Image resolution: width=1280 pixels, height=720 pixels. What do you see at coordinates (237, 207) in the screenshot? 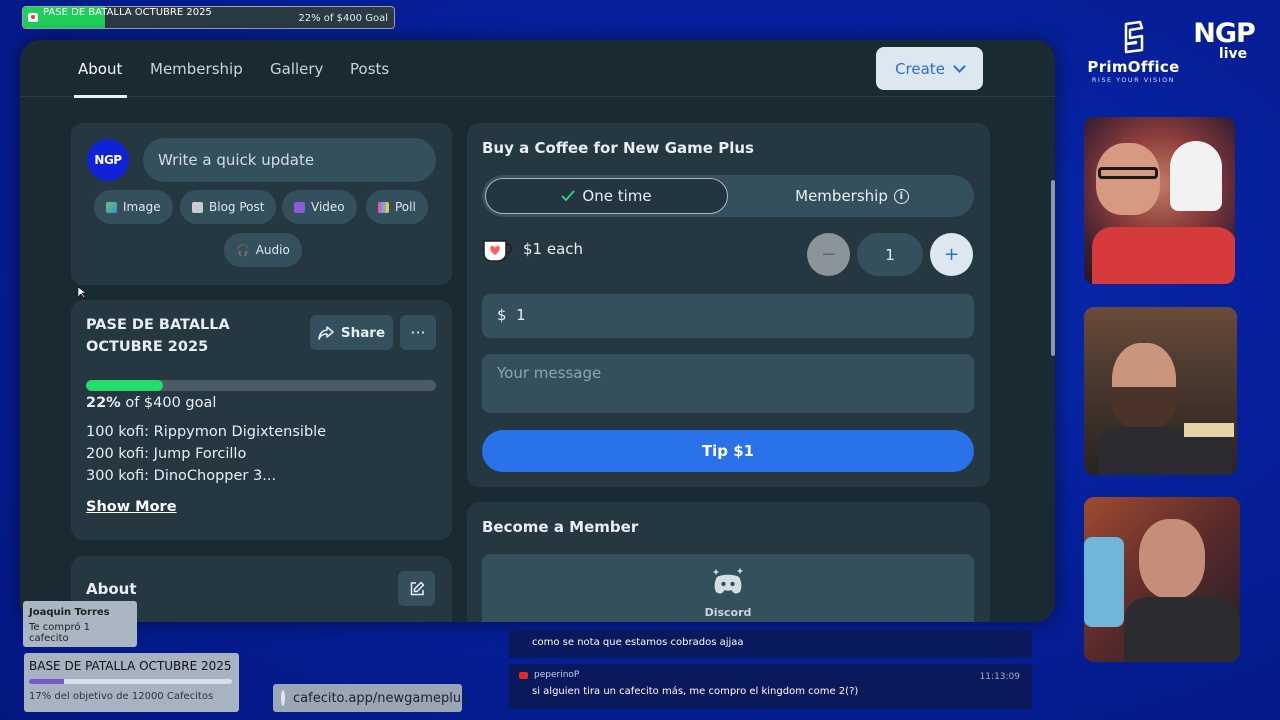
I see `chip-label: Blog Post` at bounding box center [237, 207].